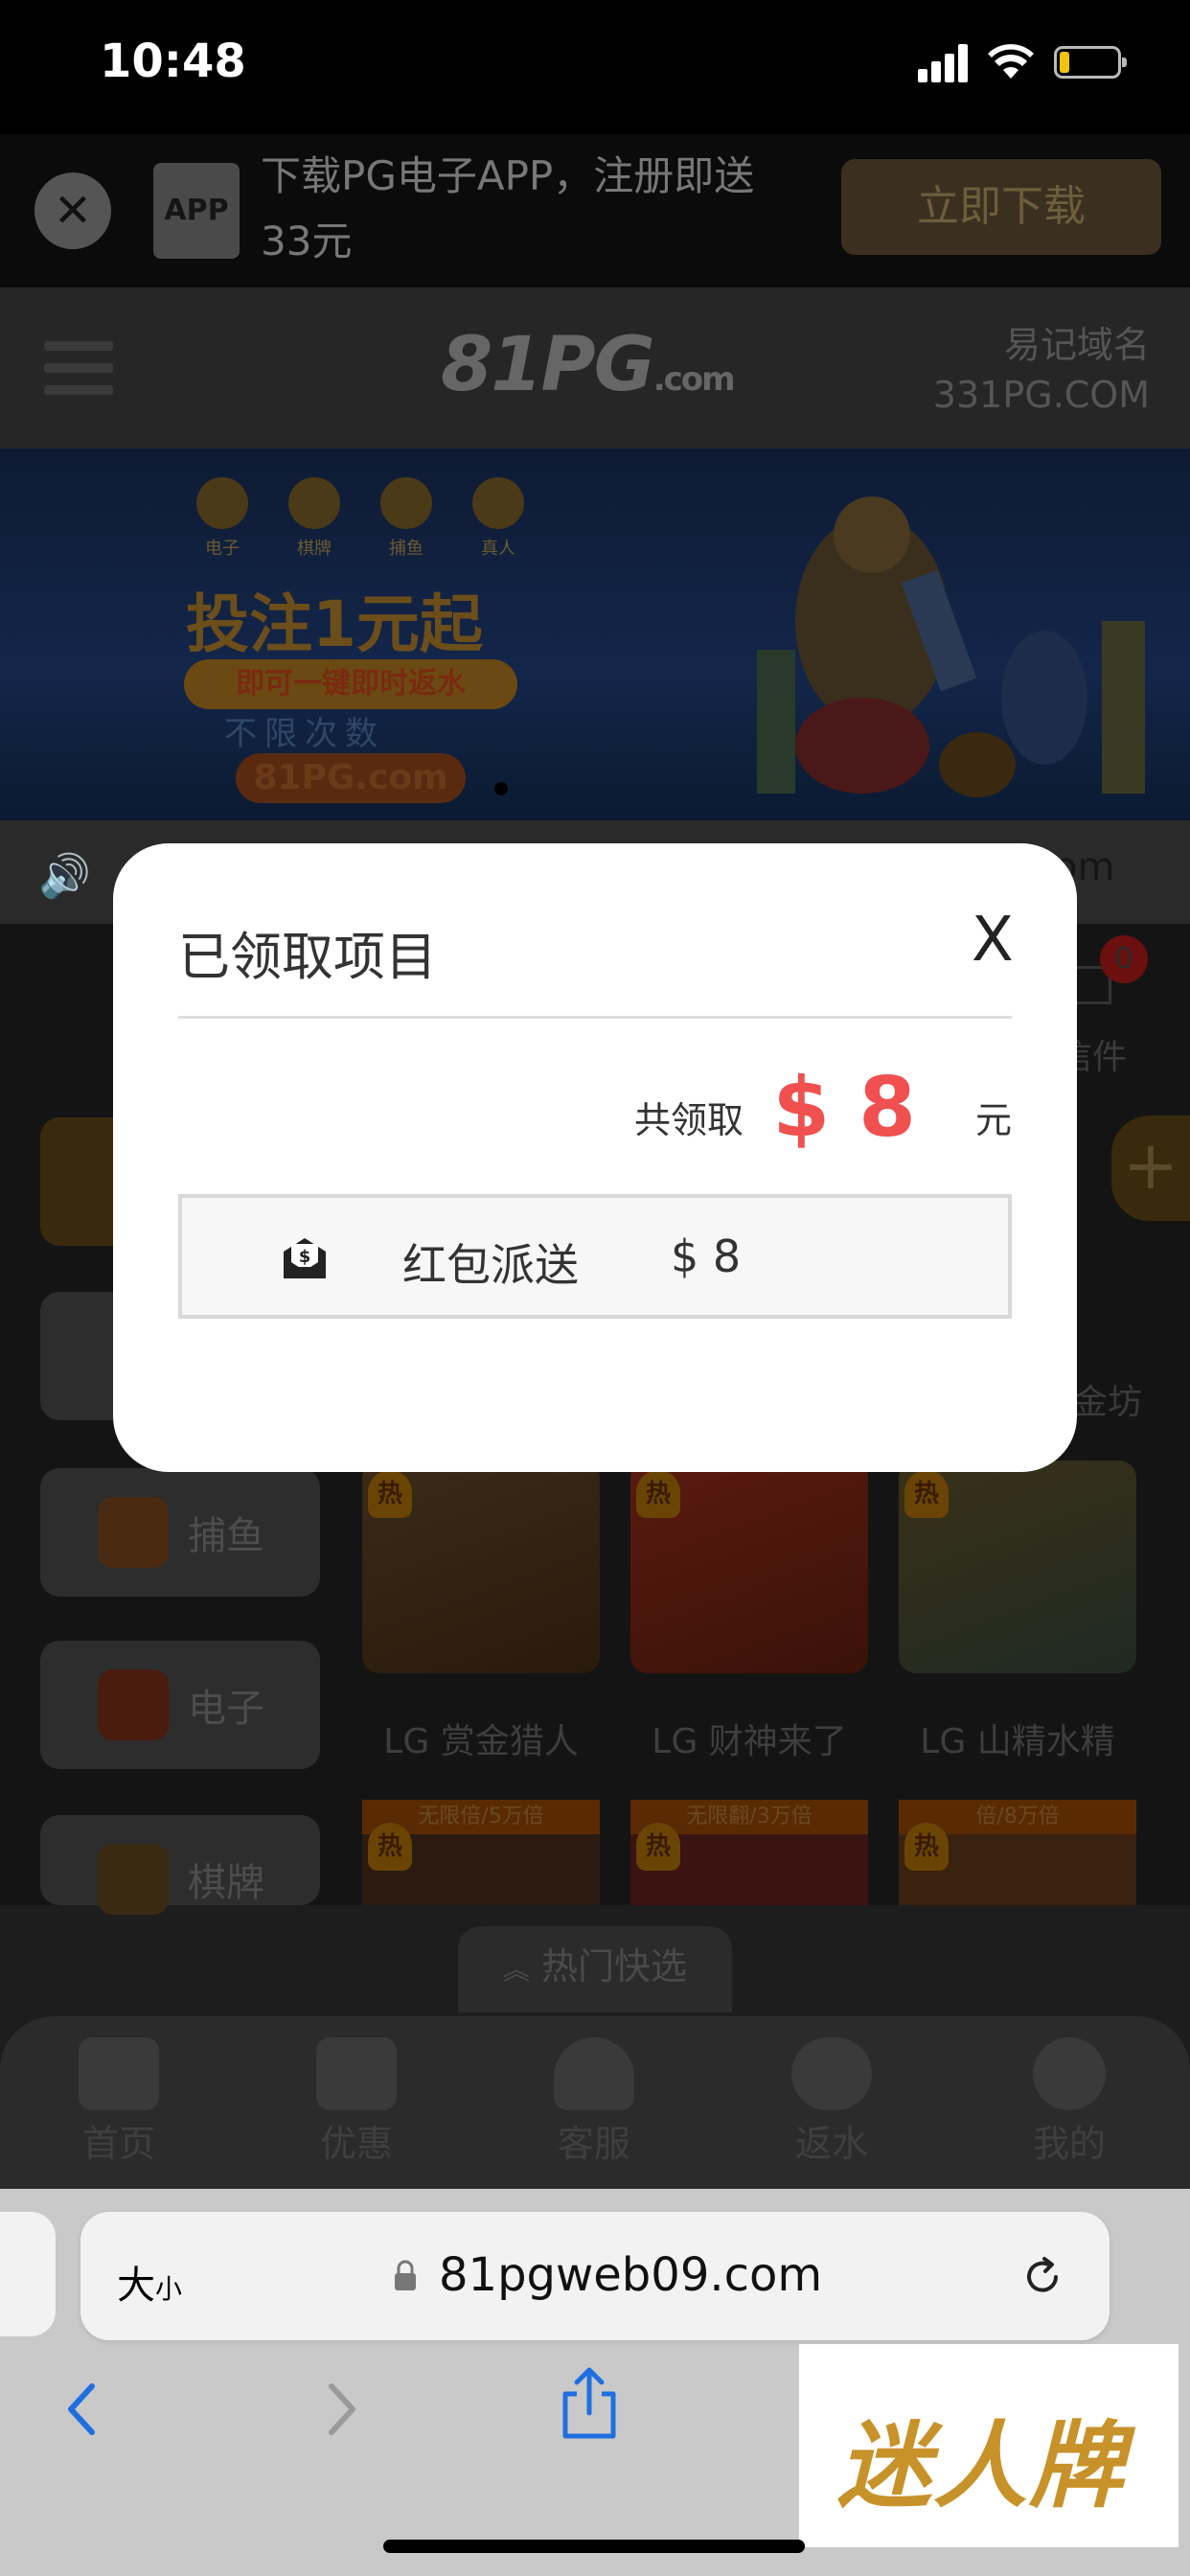 The height and width of the screenshot is (2576, 1190). Describe the element at coordinates (595, 1256) in the screenshot. I see `claimed-record-row: $ 红包派送 $ 8` at that location.